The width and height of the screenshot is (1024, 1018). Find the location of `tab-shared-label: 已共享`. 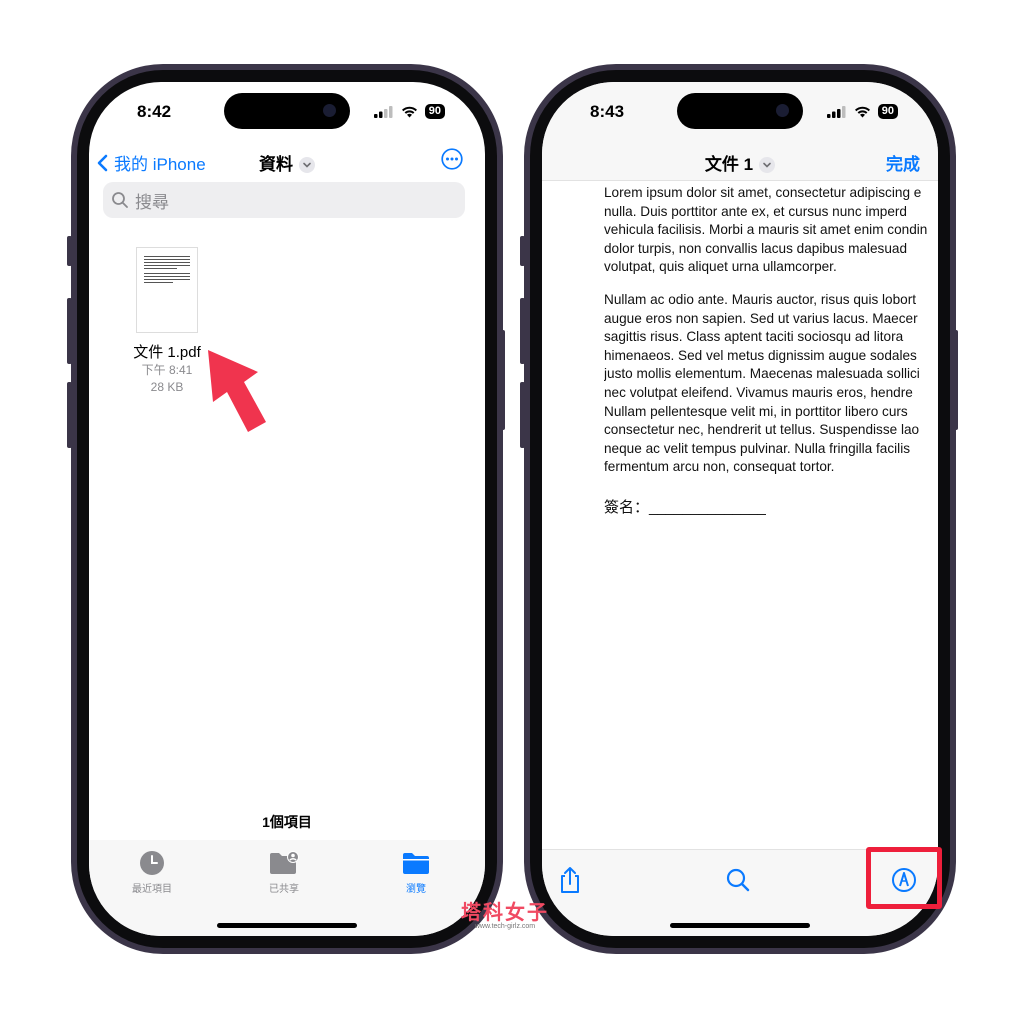

tab-shared-label: 已共享 is located at coordinates (284, 889).